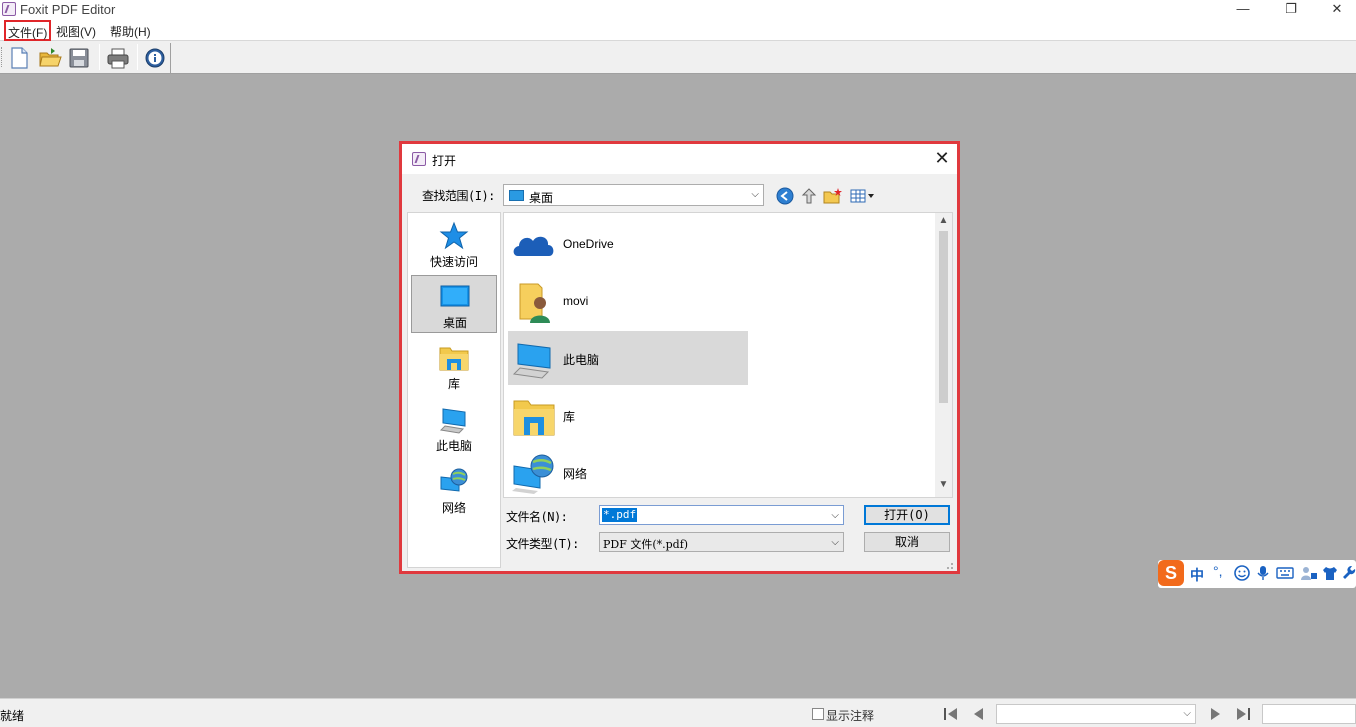 The image size is (1356, 727). Describe the element at coordinates (68, 9) in the screenshot. I see `app-title: Foxit PDF Editor` at that location.